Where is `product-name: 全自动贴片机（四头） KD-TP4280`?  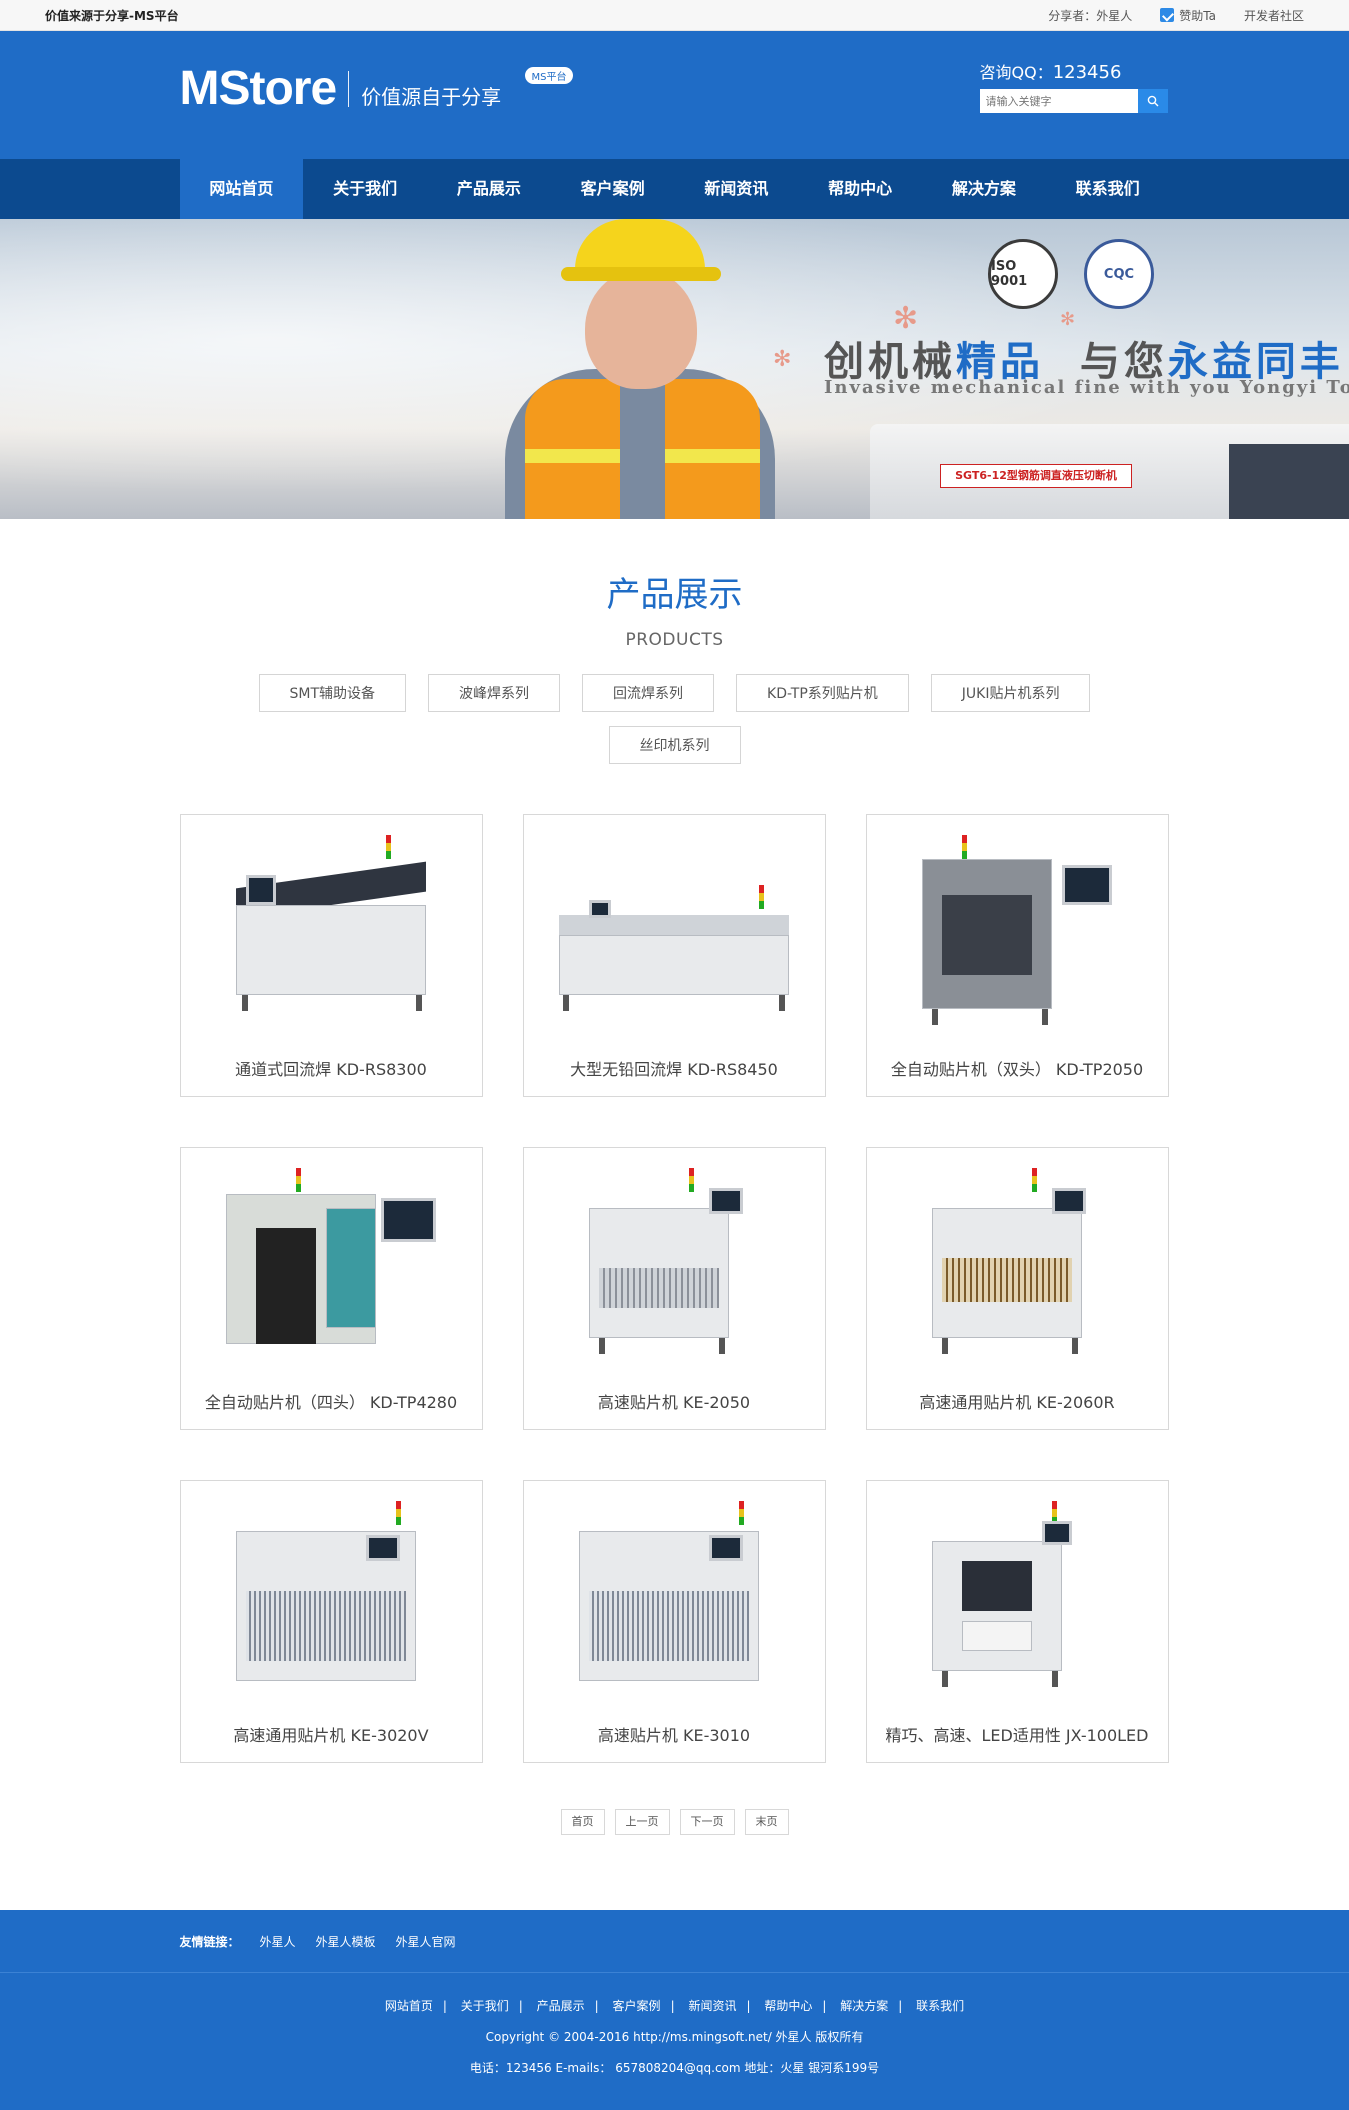
product-name: 全自动贴片机（四头） KD-TP4280 is located at coordinates (331, 1401).